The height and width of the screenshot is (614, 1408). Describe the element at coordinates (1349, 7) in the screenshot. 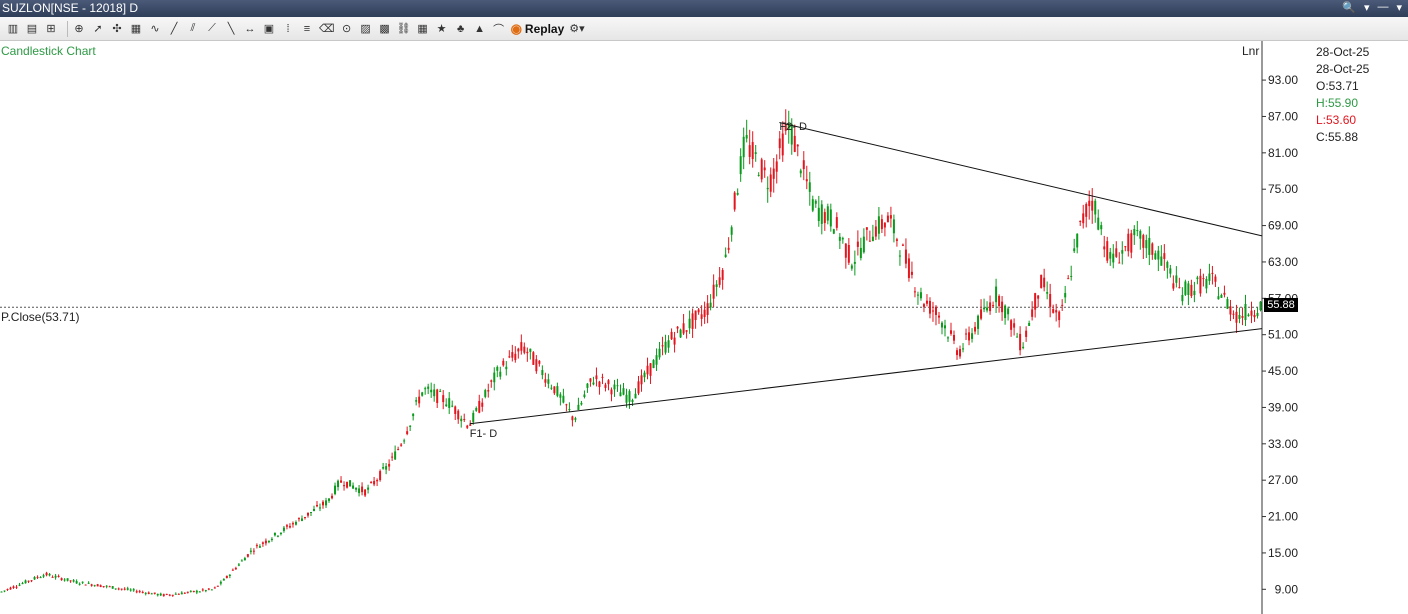

I see `search-icon: 🔍` at that location.